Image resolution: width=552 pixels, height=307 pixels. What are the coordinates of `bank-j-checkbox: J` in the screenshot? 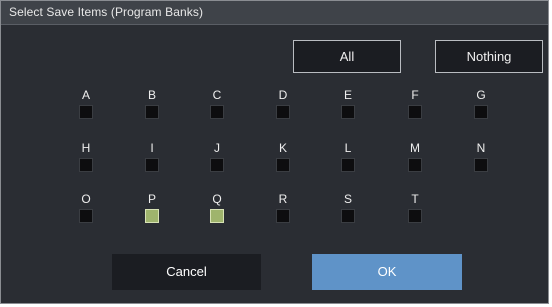 It's located at (217, 160).